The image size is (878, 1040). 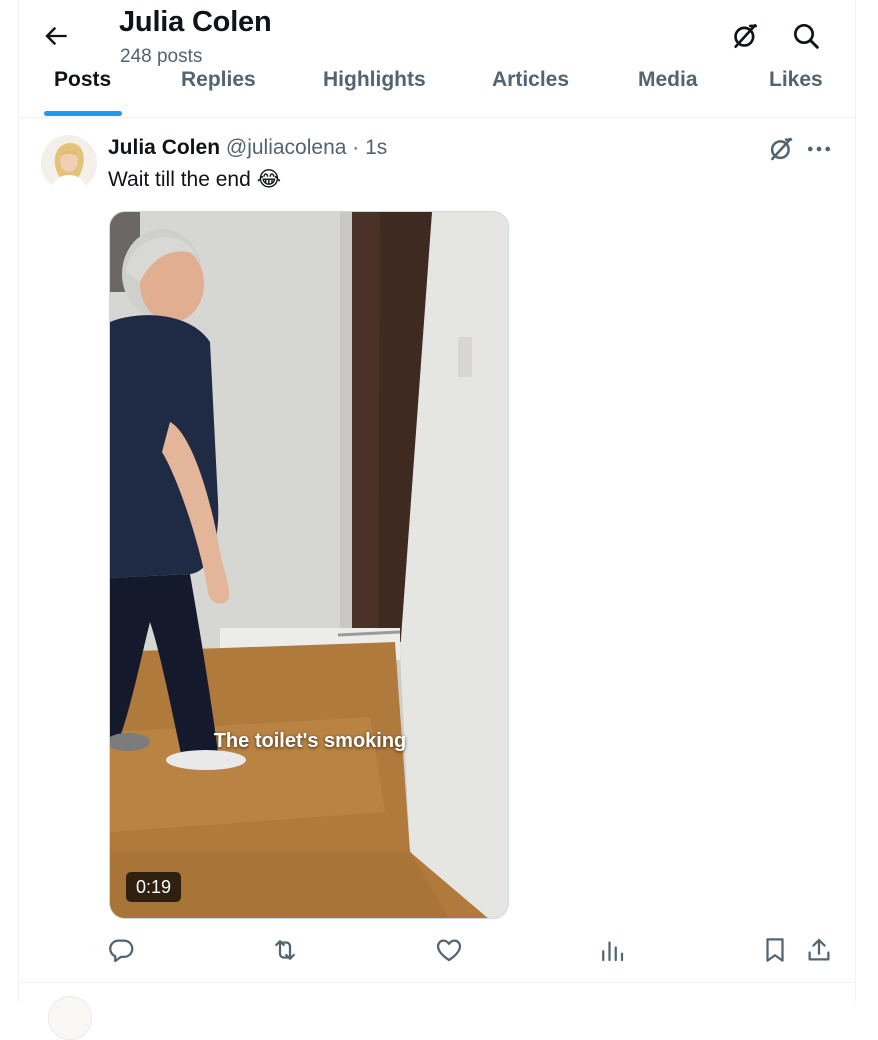 What do you see at coordinates (437, 117) in the screenshot?
I see `tabs-divider` at bounding box center [437, 117].